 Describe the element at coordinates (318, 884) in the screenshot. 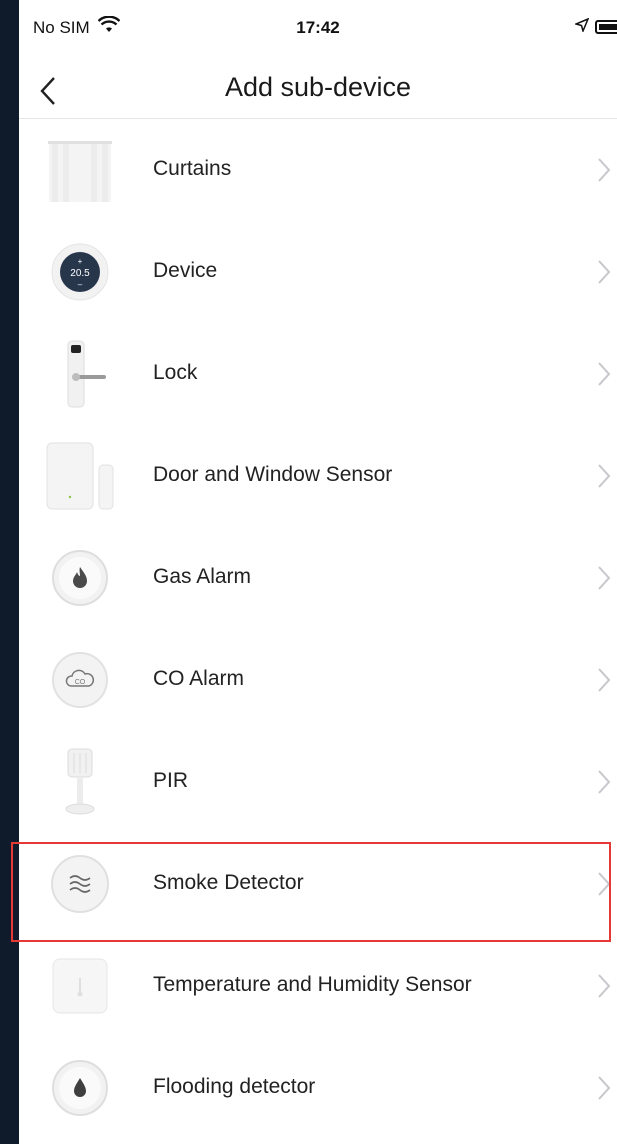

I see `device-row-smoke-detector: Smoke Detector` at that location.